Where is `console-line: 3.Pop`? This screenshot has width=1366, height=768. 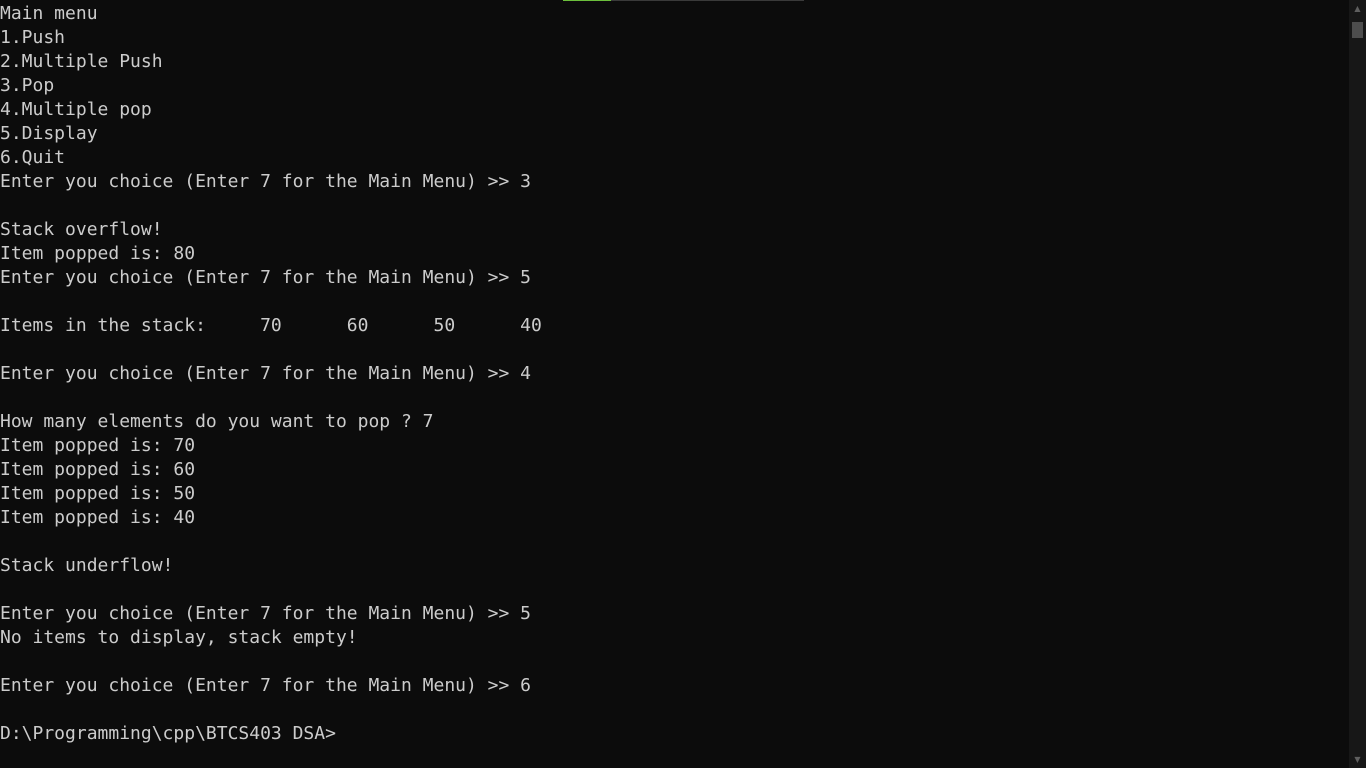
console-line: 3.Pop is located at coordinates (27, 85).